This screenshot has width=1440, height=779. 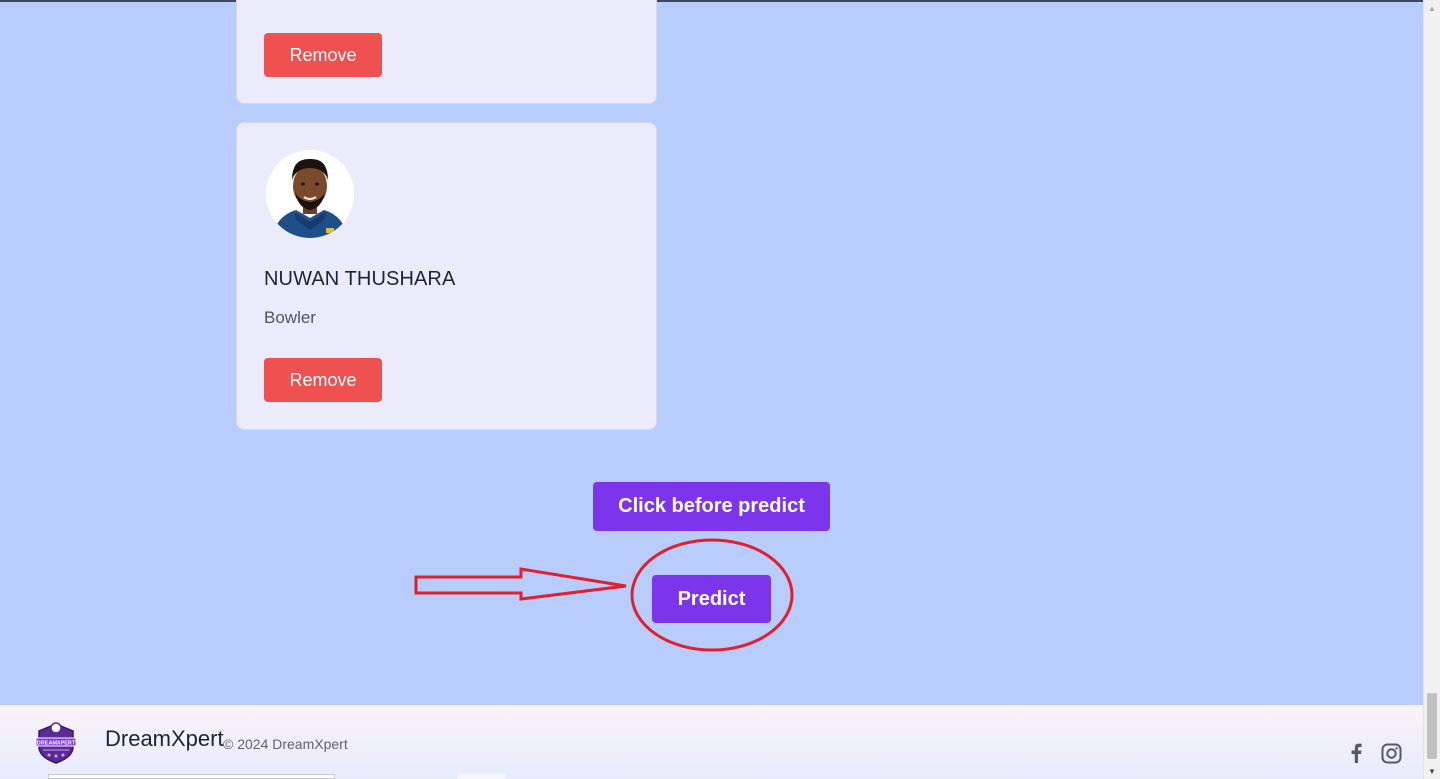 I want to click on facebook-icon, so click(x=1356, y=753).